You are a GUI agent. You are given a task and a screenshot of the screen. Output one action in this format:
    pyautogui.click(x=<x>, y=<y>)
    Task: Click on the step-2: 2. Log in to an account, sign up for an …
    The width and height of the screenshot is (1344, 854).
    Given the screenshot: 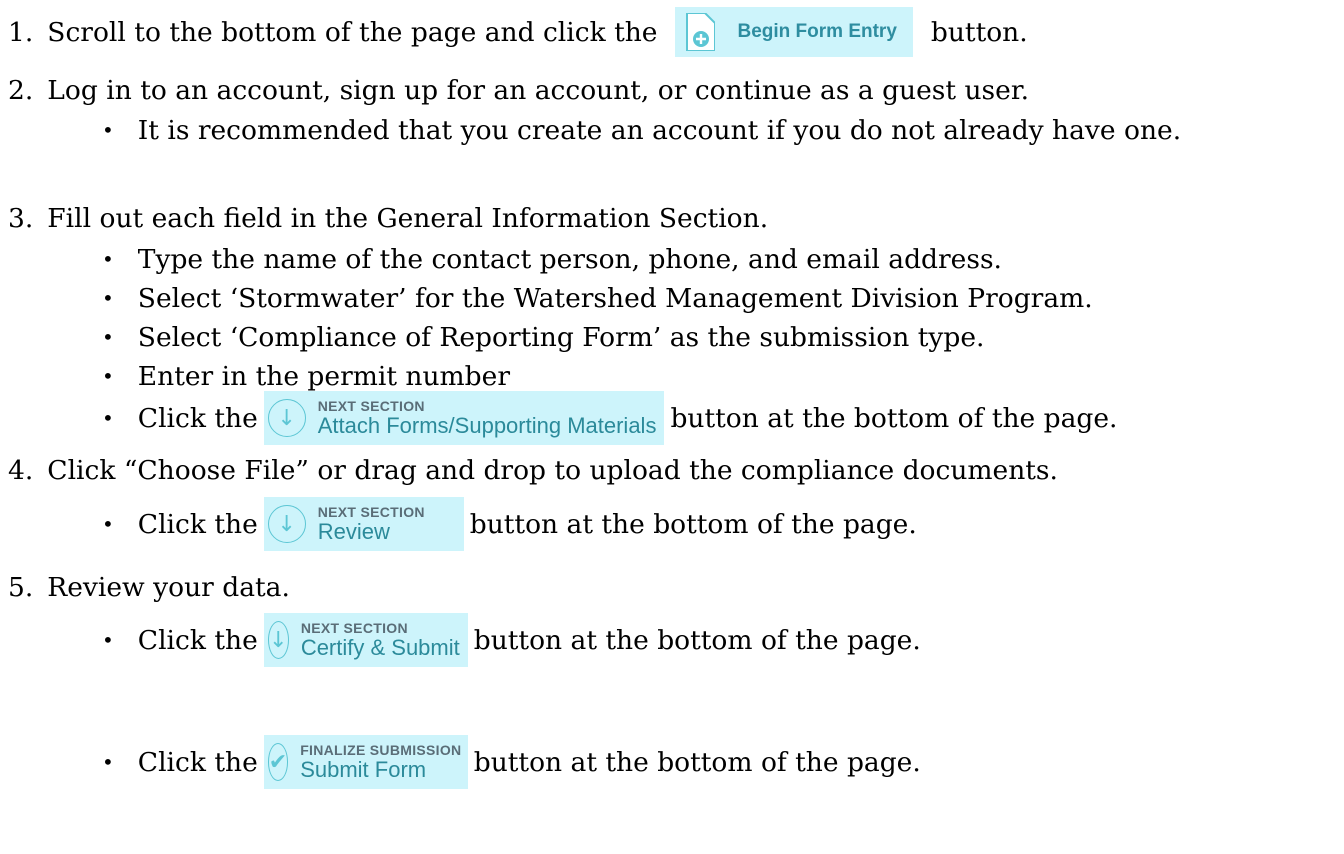 What is the action you would take?
    pyautogui.click(x=518, y=90)
    